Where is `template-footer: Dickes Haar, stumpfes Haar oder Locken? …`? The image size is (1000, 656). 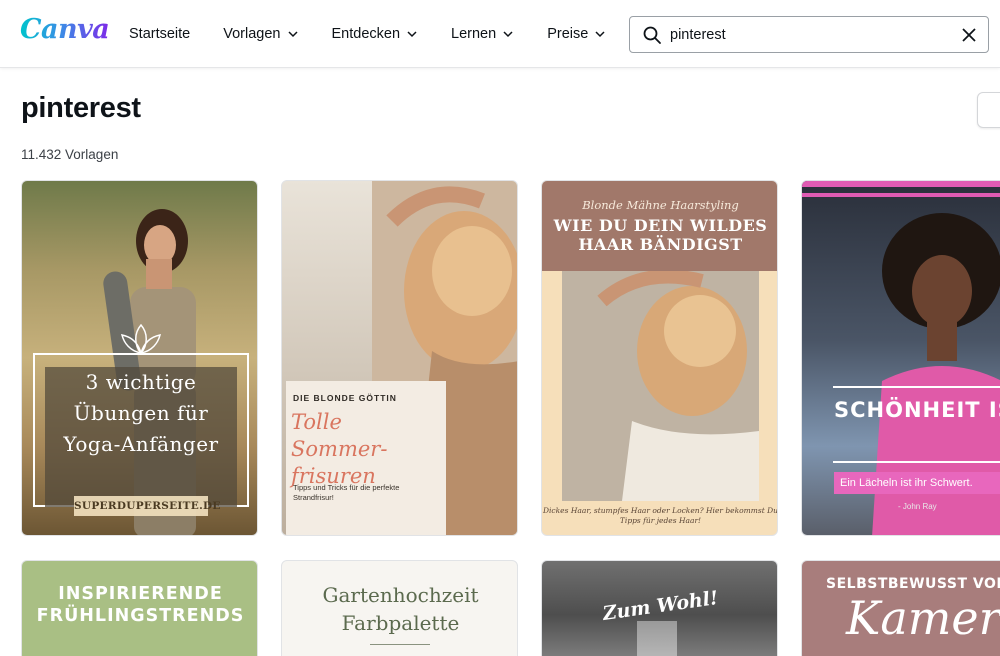
template-footer: Dickes Haar, stumpfes Haar oder Locken? … is located at coordinates (660, 515).